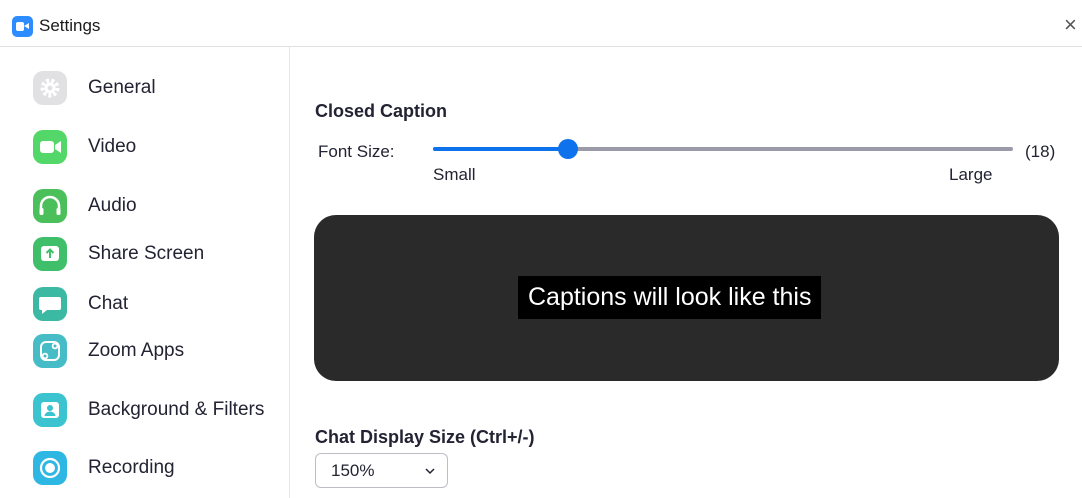 Image resolution: width=1082 pixels, height=498 pixels. What do you see at coordinates (50, 206) in the screenshot?
I see `headphones-icon` at bounding box center [50, 206].